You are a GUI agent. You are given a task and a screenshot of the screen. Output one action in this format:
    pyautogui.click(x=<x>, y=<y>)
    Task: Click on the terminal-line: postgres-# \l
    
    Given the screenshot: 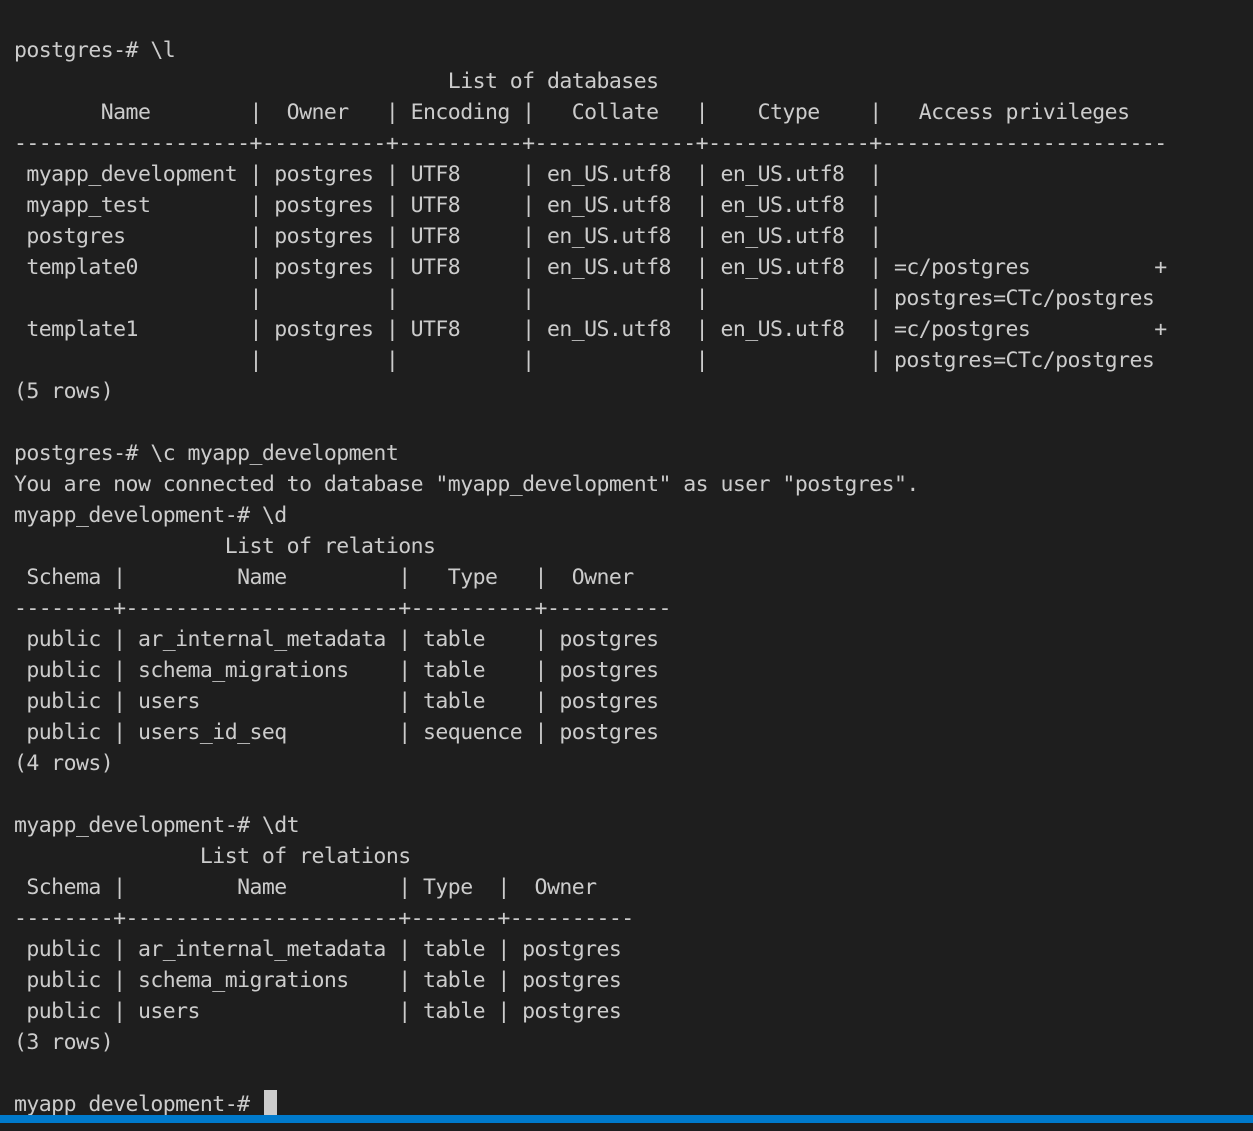 What is the action you would take?
    pyautogui.click(x=95, y=50)
    